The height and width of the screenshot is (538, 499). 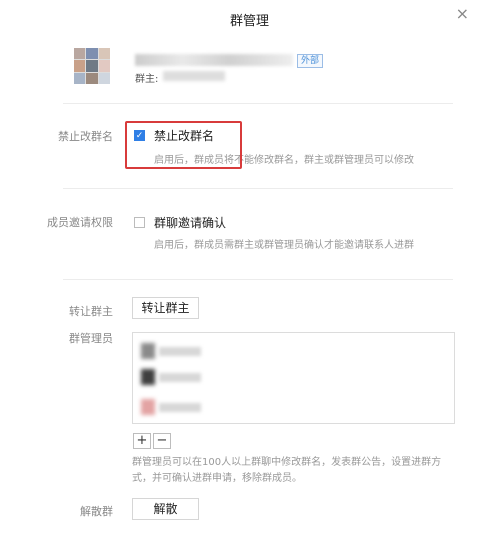 I want to click on owner-name-redacted, so click(x=194, y=76).